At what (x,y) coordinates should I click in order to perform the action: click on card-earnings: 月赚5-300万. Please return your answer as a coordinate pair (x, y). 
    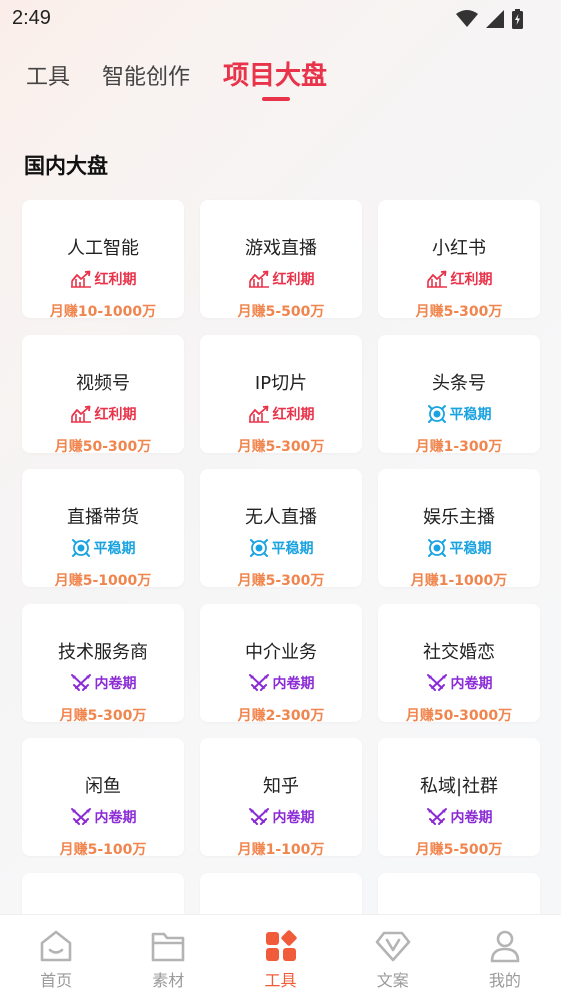
    Looking at the image, I should click on (103, 715).